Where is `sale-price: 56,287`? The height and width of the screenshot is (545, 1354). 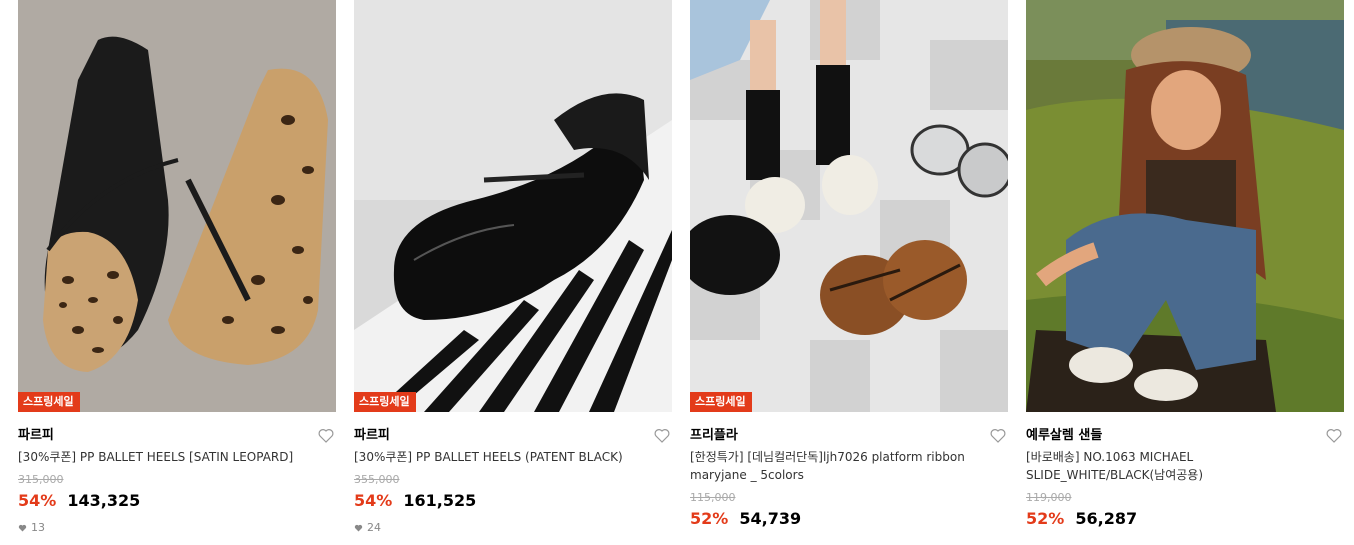
sale-price: 56,287 is located at coordinates (1106, 518).